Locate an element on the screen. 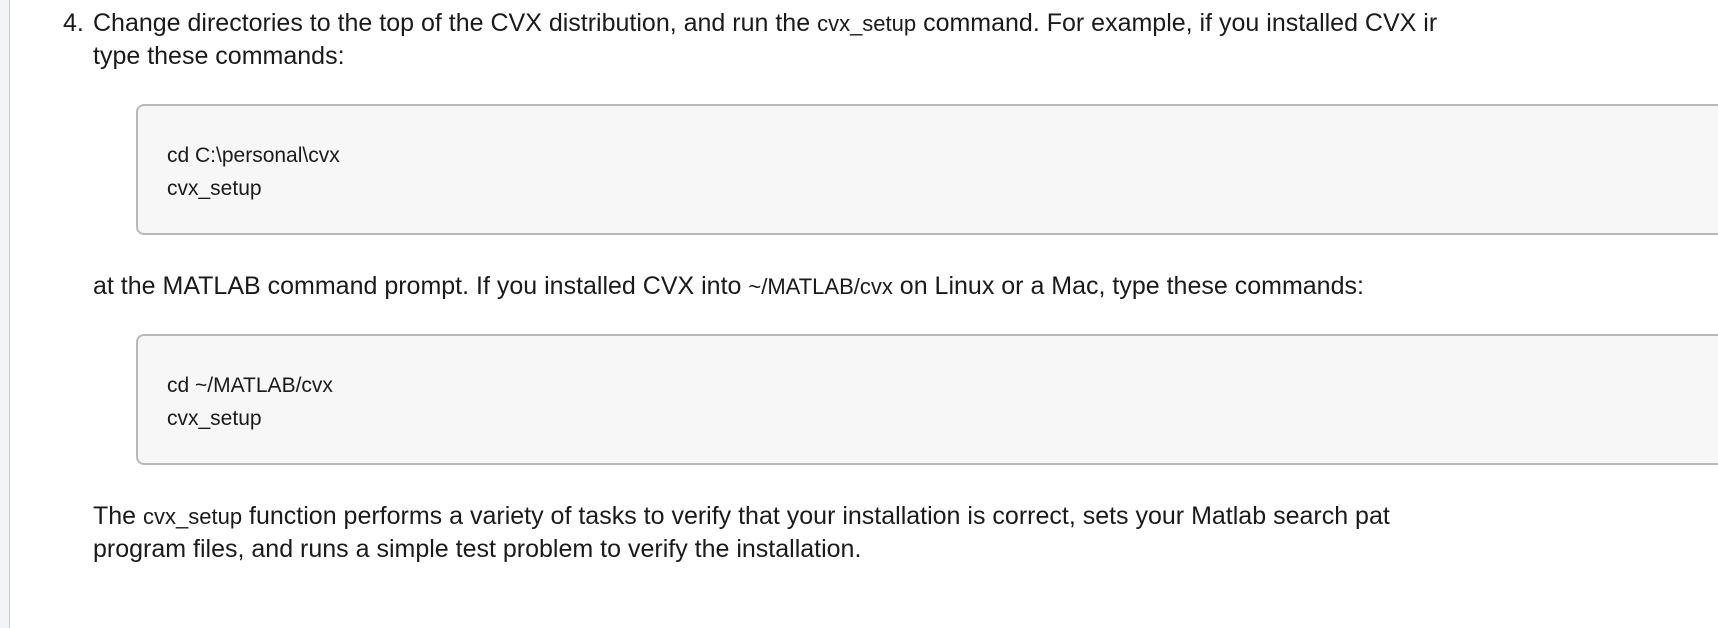 This screenshot has width=1718, height=628. step-instruction-line-2: type these commands: is located at coordinates (219, 56).